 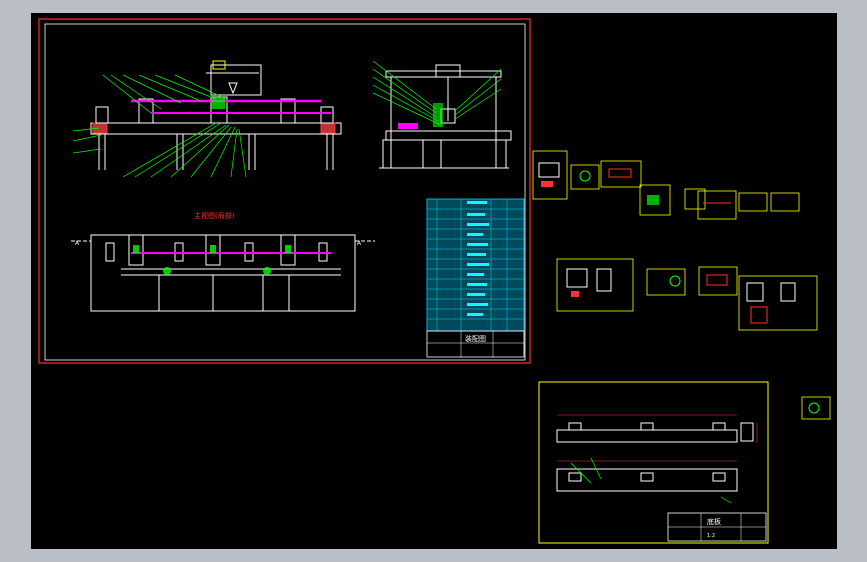 What do you see at coordinates (214, 215) in the screenshot?
I see `section-caption: 主视图(局部)` at bounding box center [214, 215].